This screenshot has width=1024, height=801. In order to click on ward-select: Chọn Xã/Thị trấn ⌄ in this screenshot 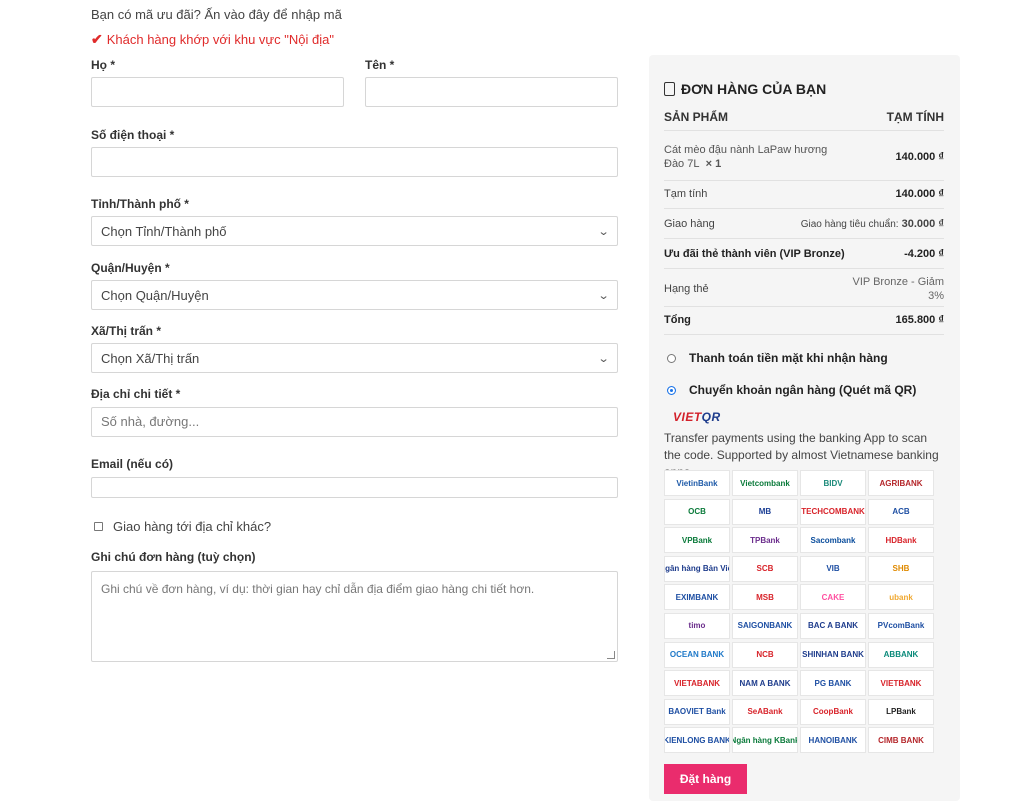, I will do `click(354, 358)`.